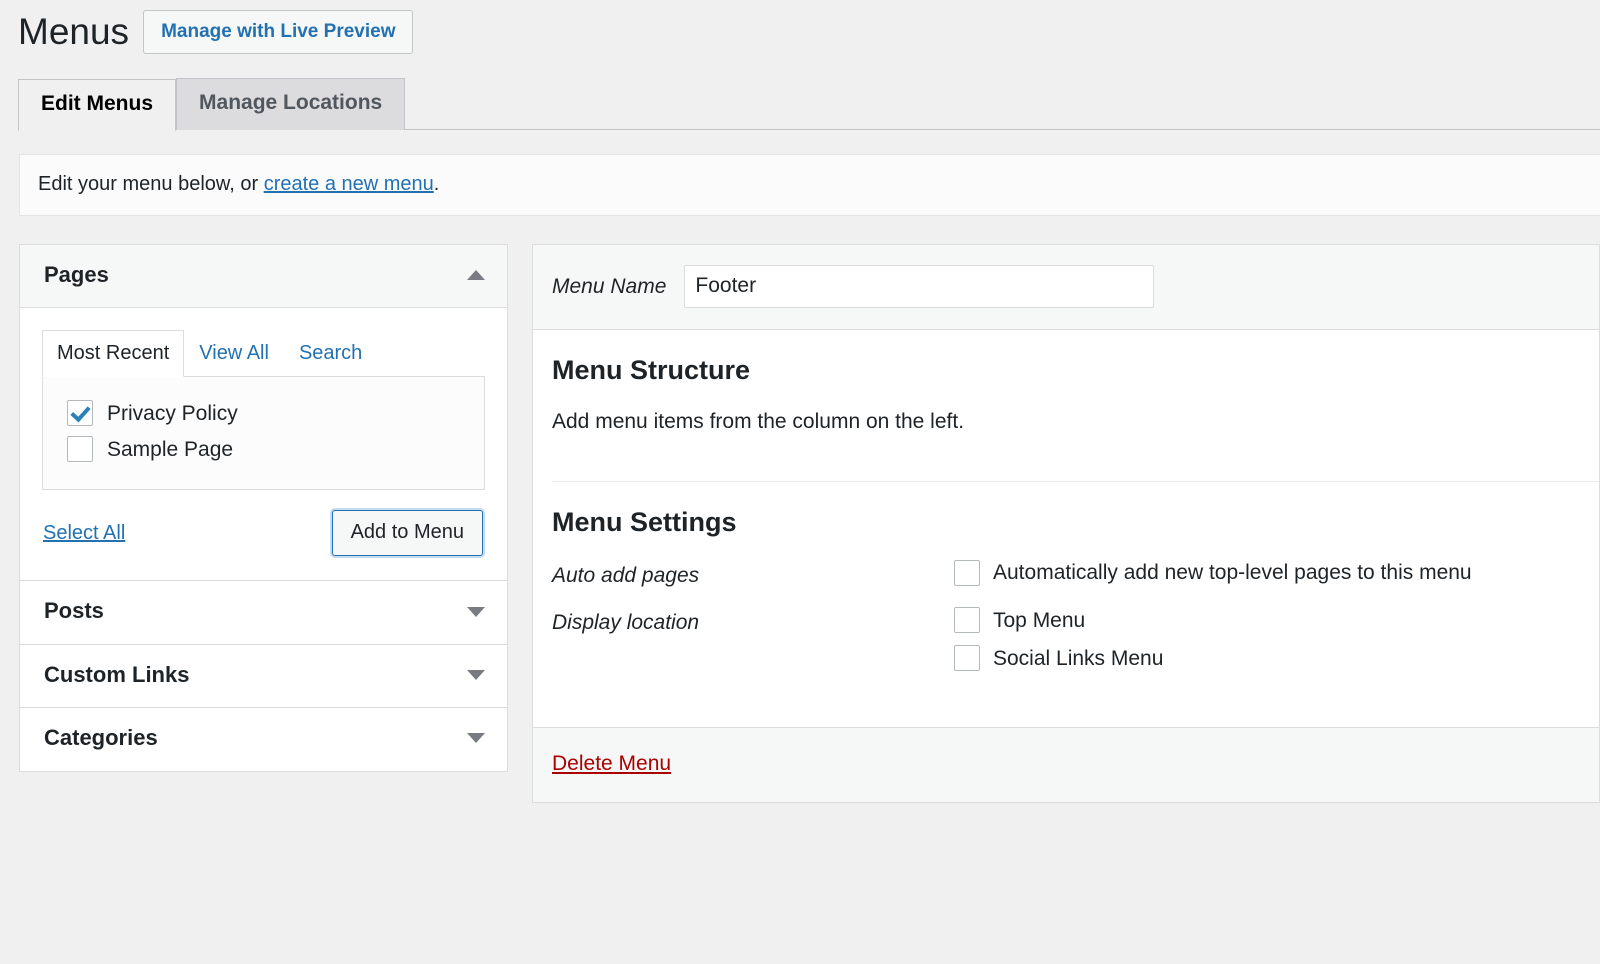 The image size is (1600, 964). Describe the element at coordinates (476, 275) in the screenshot. I see `triangle-up-icon` at that location.